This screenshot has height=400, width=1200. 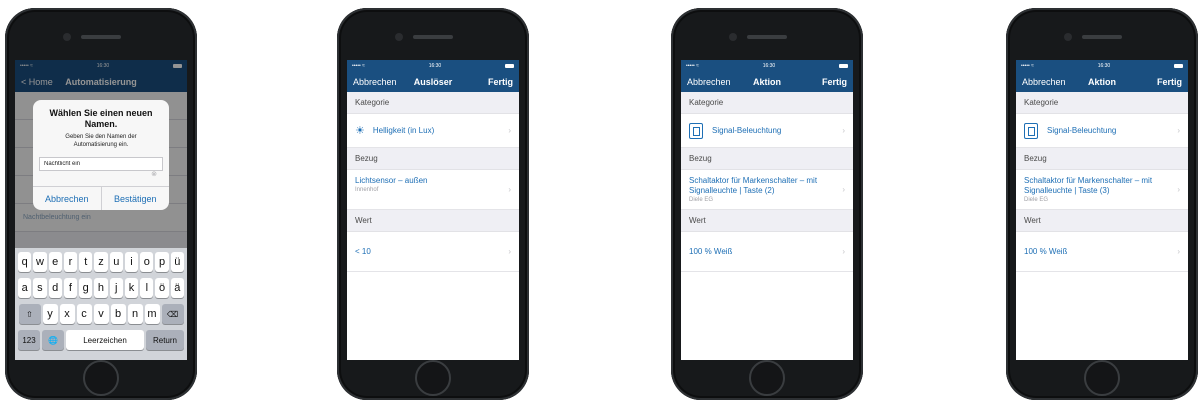 What do you see at coordinates (1046, 251) in the screenshot?
I see `value-text: 100 % Weiß` at bounding box center [1046, 251].